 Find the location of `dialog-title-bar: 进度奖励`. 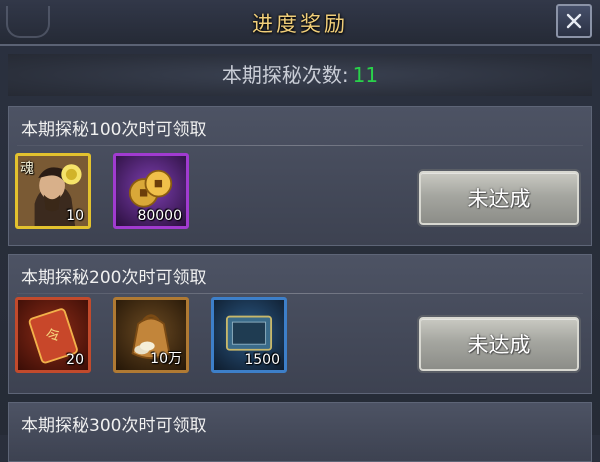

dialog-title-bar: 进度奖励 is located at coordinates (300, 23).